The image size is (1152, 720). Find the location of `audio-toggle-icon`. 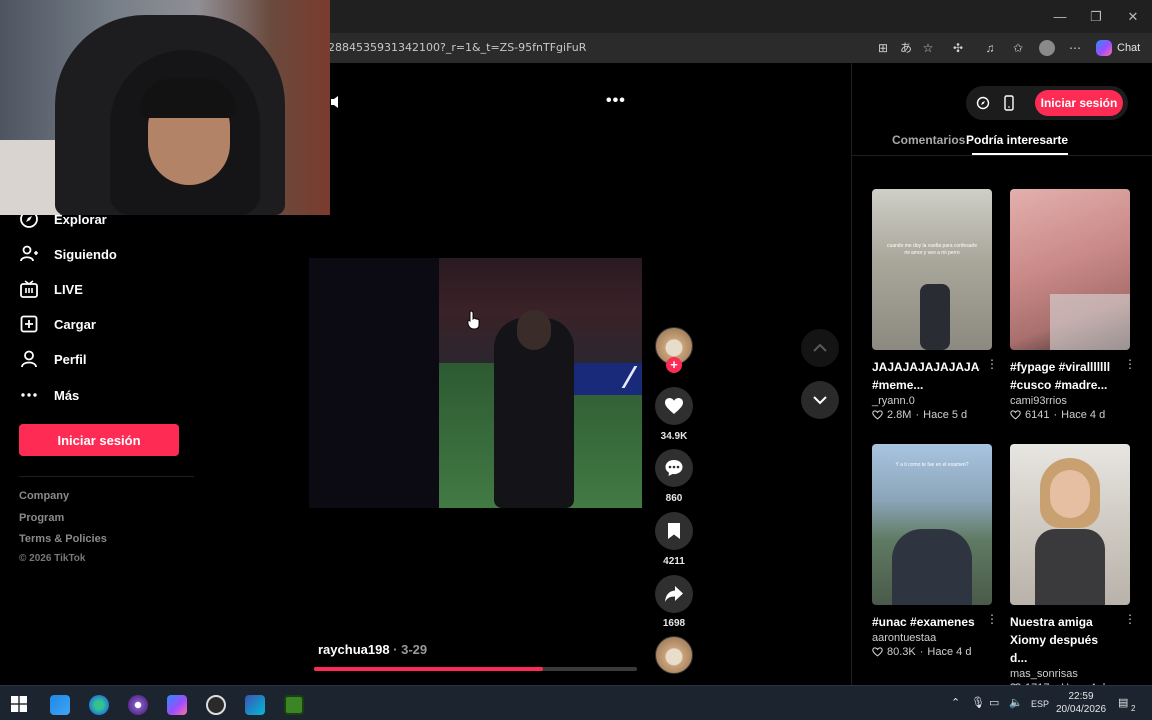

audio-toggle-icon is located at coordinates (335, 102).